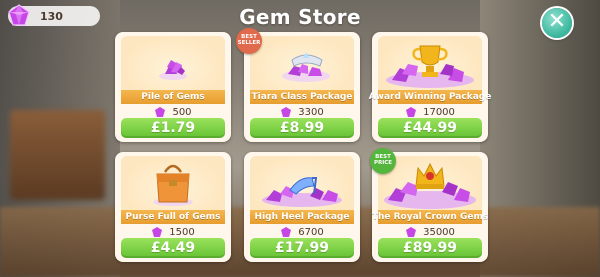  I want to click on package-price: £44.99, so click(430, 128).